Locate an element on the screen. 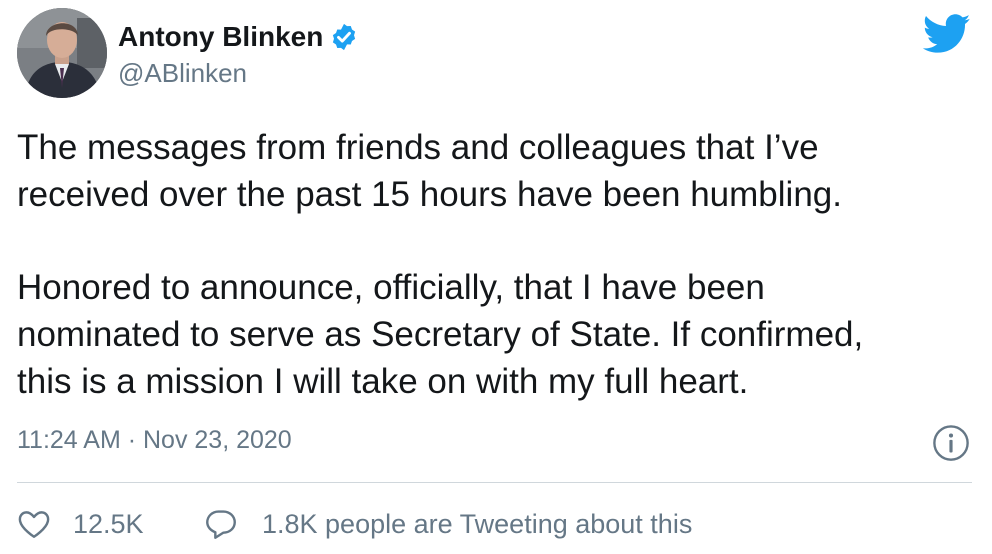 The image size is (992, 554). verified-badge-icon is located at coordinates (344, 37).